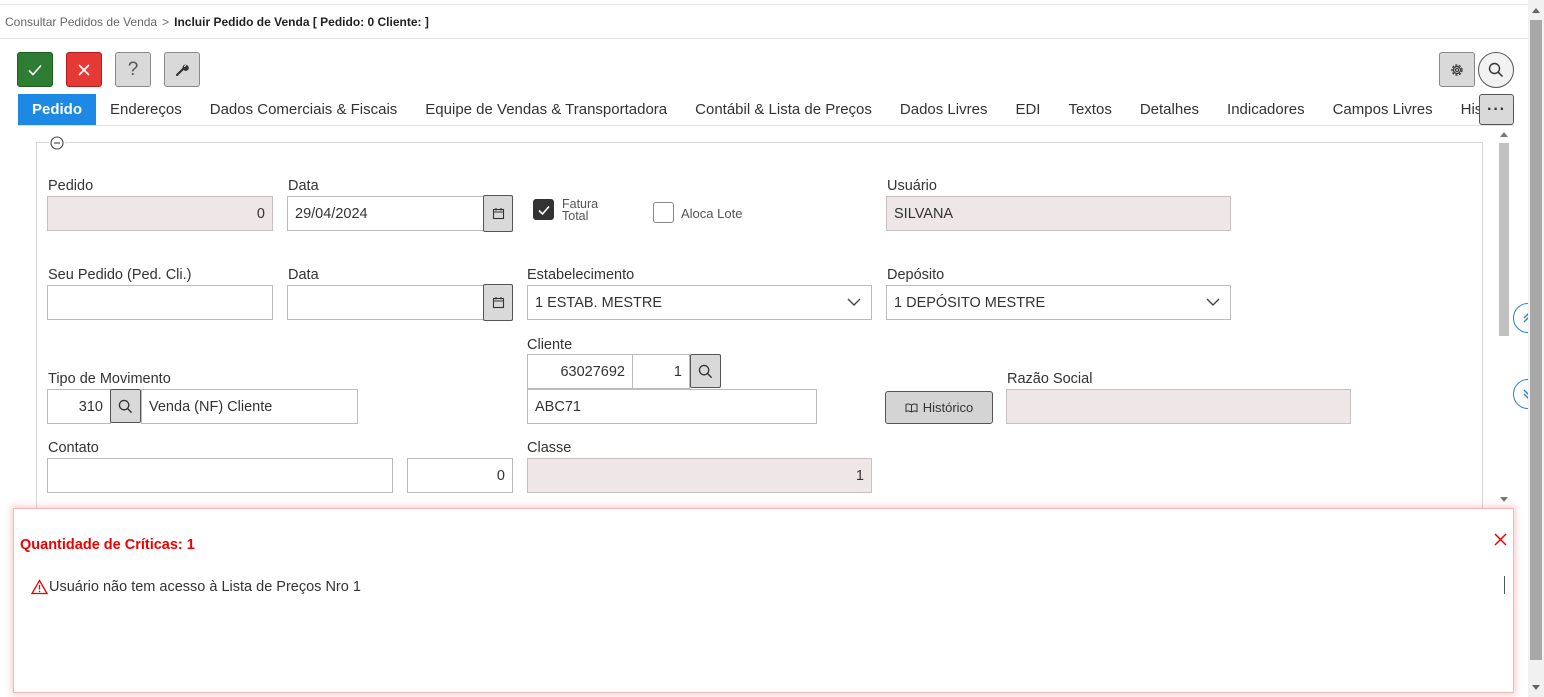  What do you see at coordinates (575, 216) in the screenshot?
I see `fatura-total-label-line2: Total` at bounding box center [575, 216].